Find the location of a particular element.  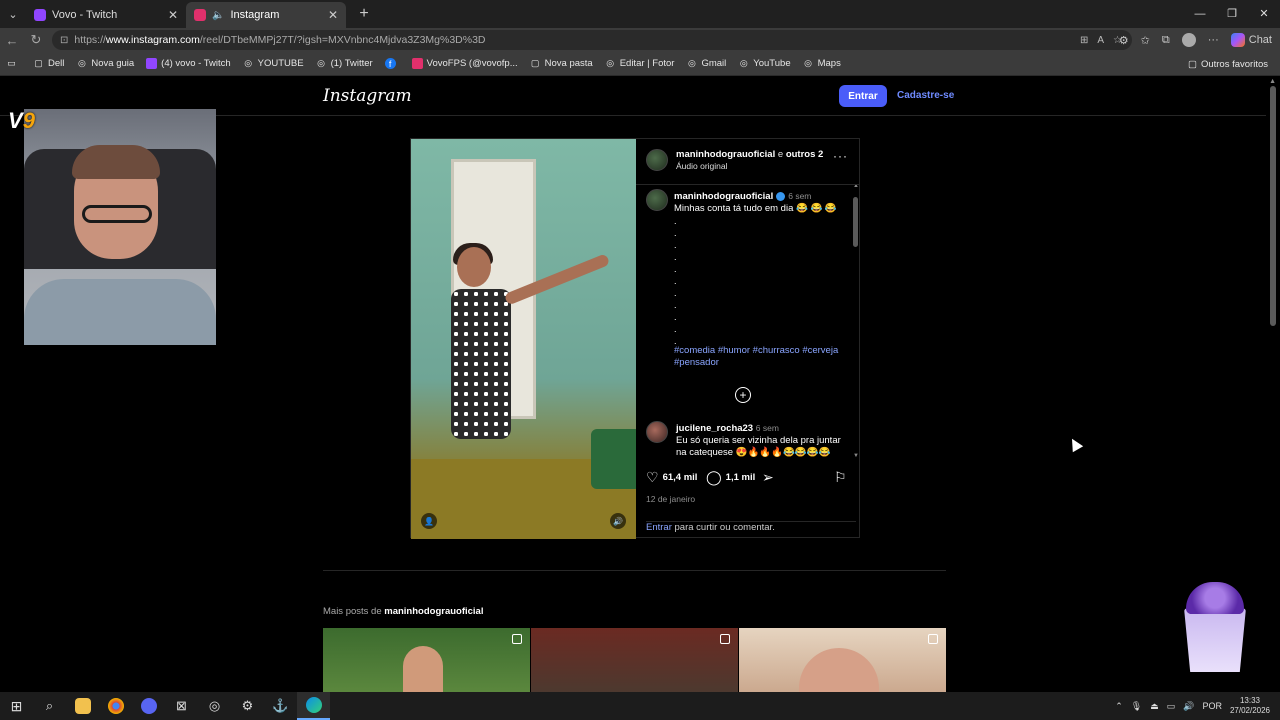

login-button: Entrar is located at coordinates (863, 96).